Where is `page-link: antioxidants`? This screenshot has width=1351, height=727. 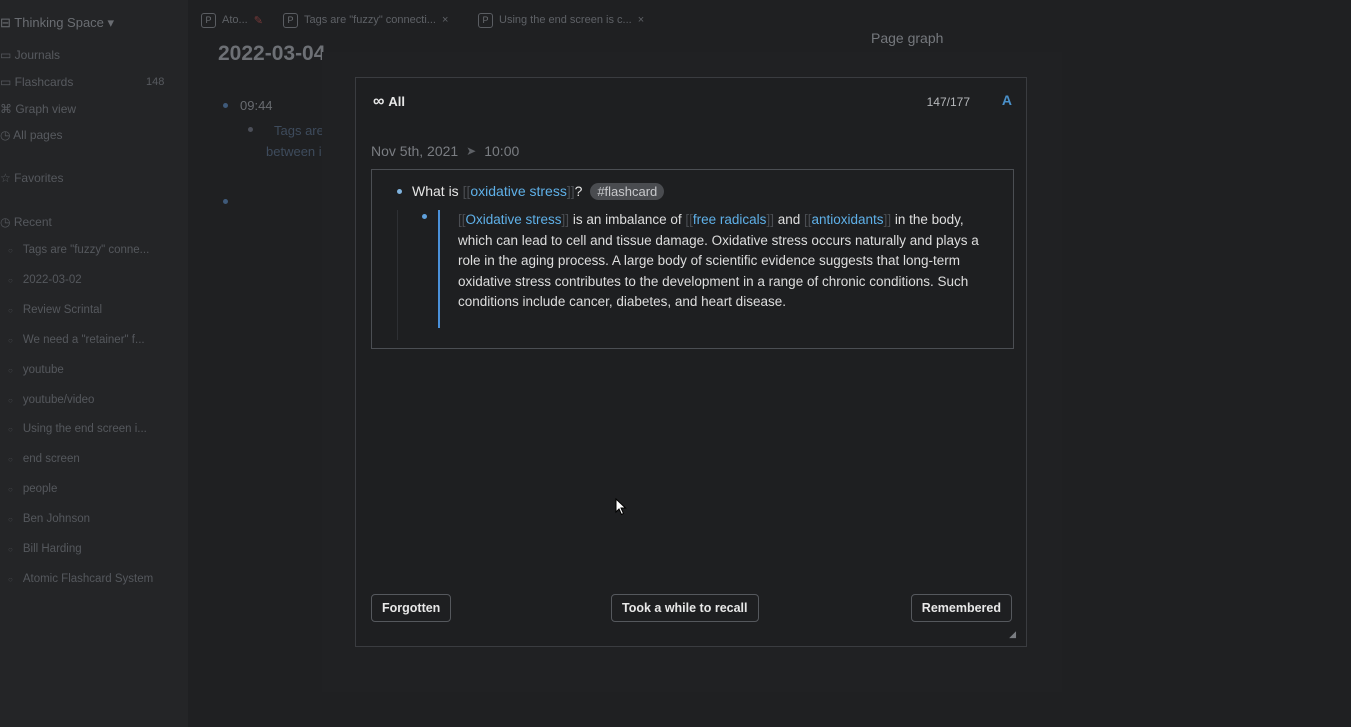
page-link: antioxidants is located at coordinates (848, 219).